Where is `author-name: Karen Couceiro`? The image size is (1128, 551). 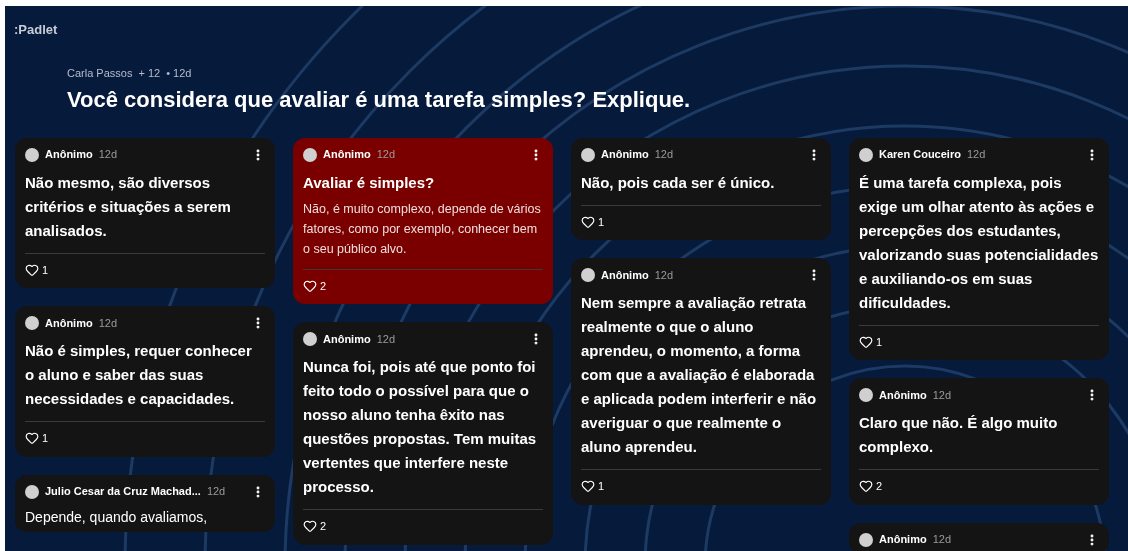 author-name: Karen Couceiro is located at coordinates (920, 155).